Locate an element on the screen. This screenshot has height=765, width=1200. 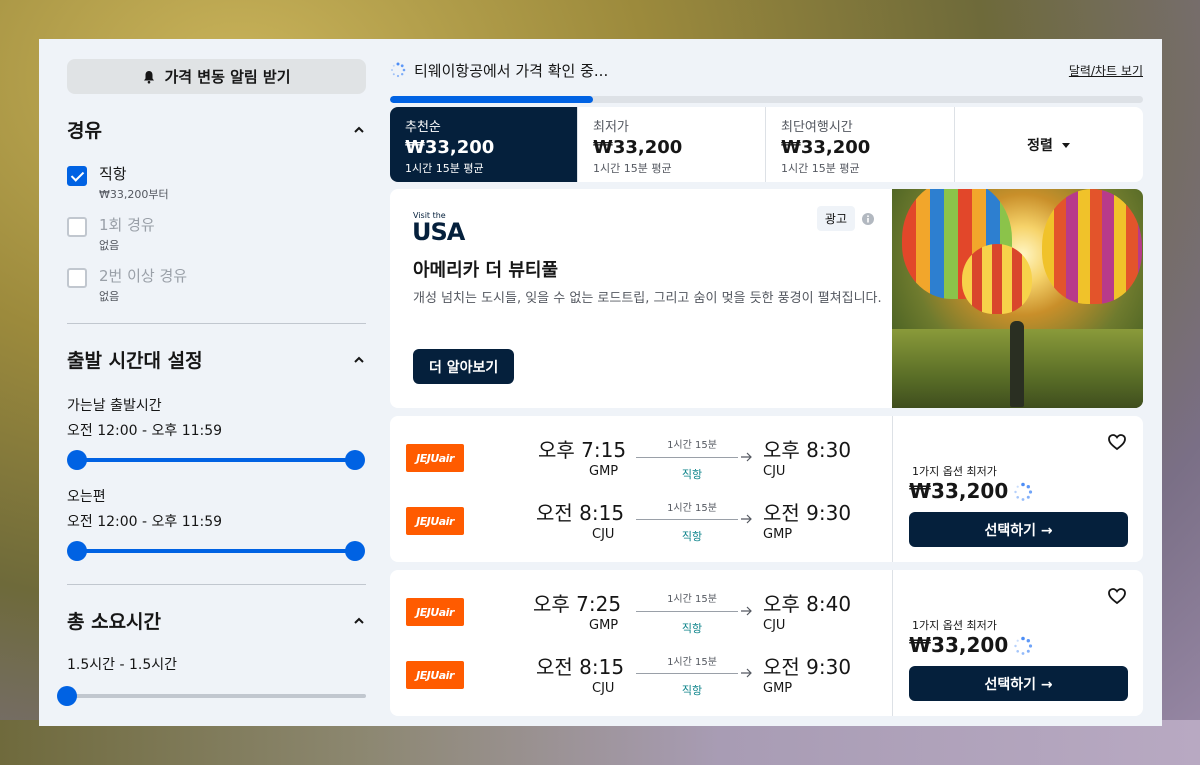
departure-time: 오후 7:15 is located at coordinates (582, 450).